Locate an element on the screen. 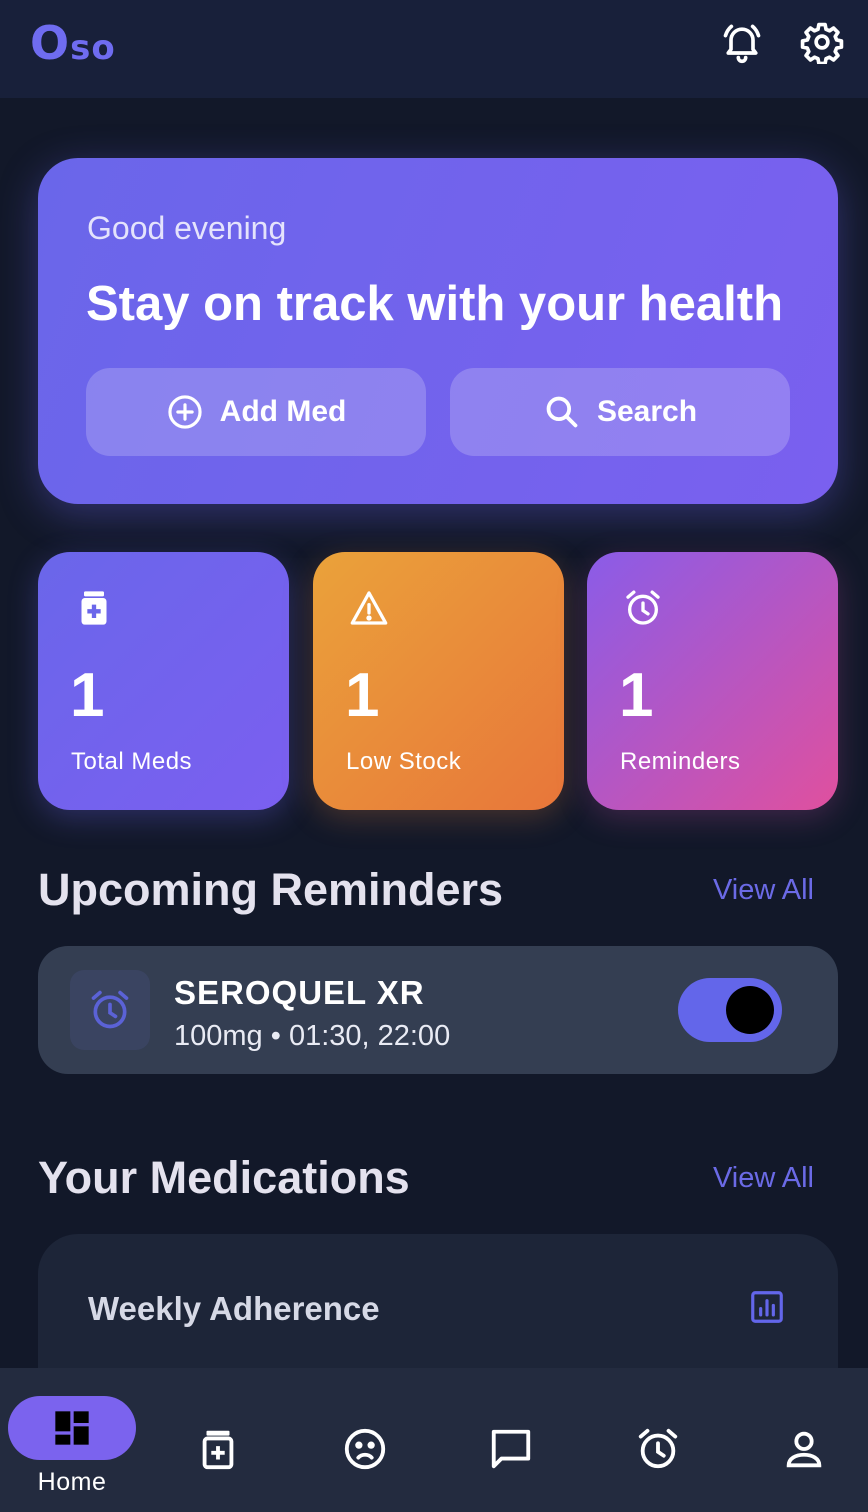  home-icon is located at coordinates (72, 1428).